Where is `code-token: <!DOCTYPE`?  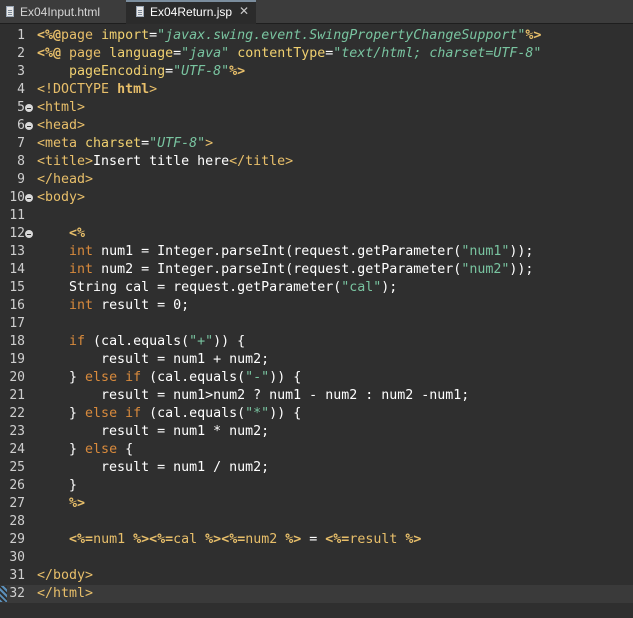
code-token: <!DOCTYPE is located at coordinates (77, 89).